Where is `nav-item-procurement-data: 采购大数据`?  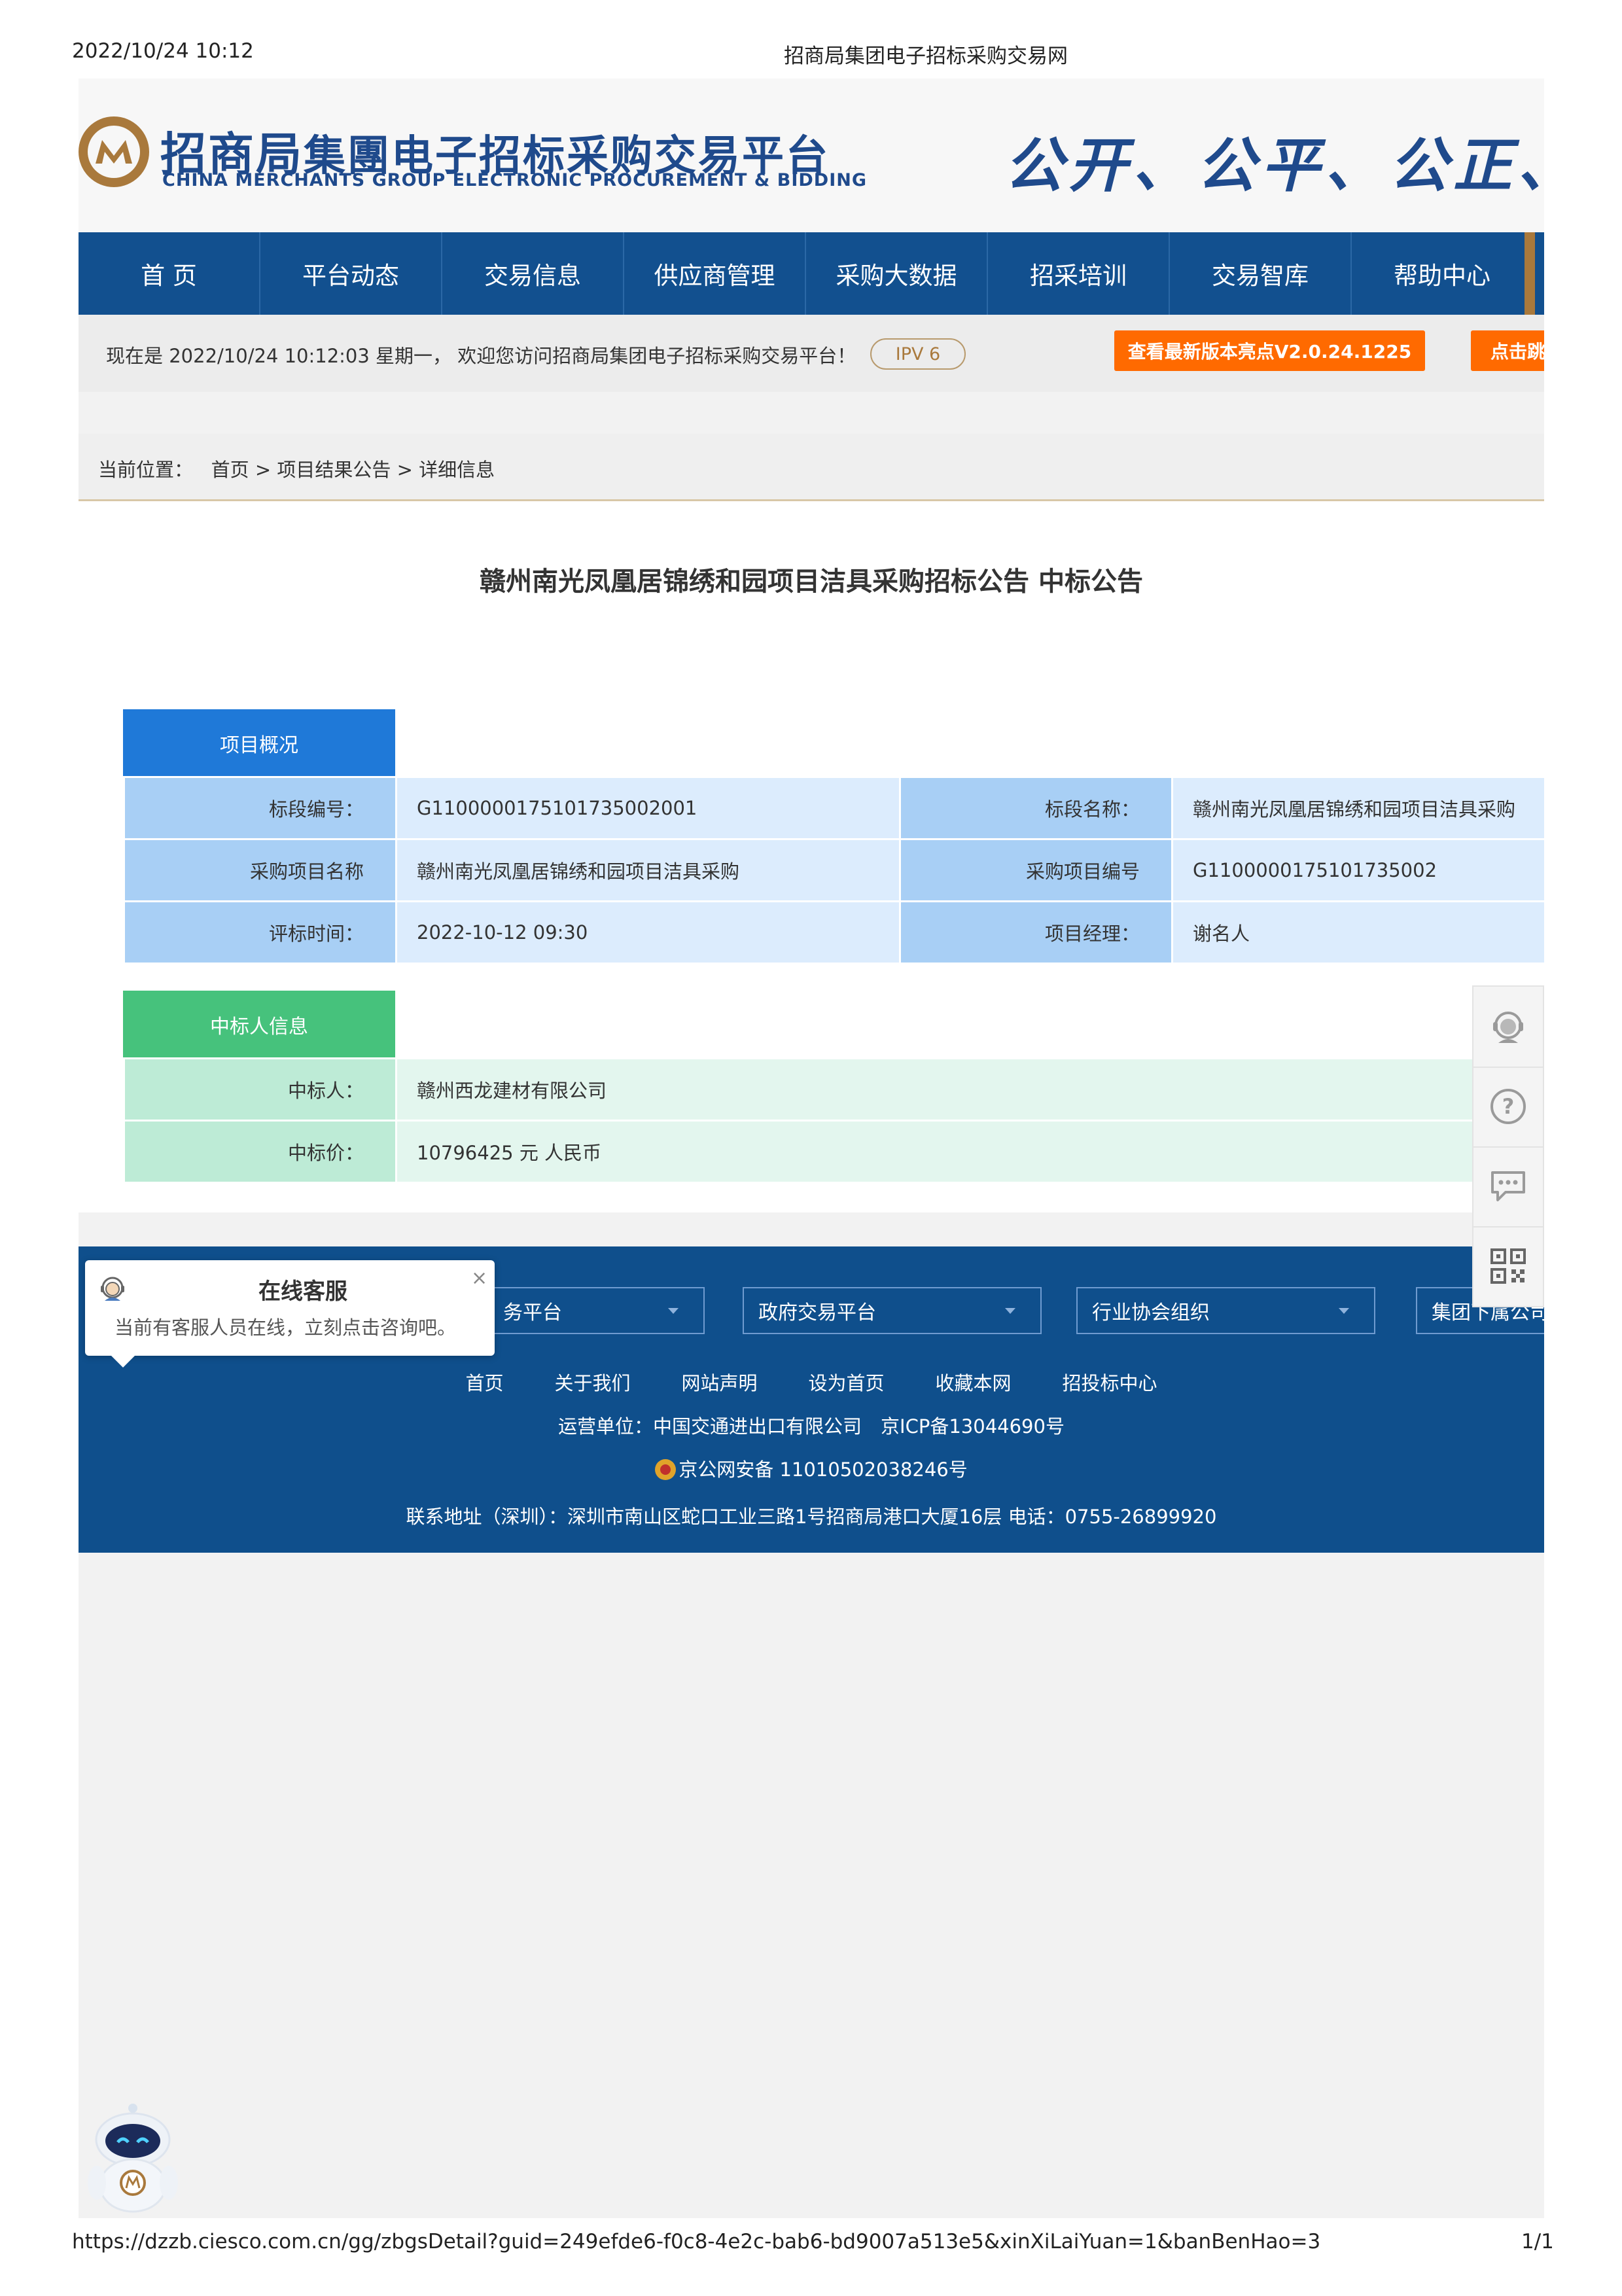
nav-item-procurement-data: 采购大数据 is located at coordinates (897, 273).